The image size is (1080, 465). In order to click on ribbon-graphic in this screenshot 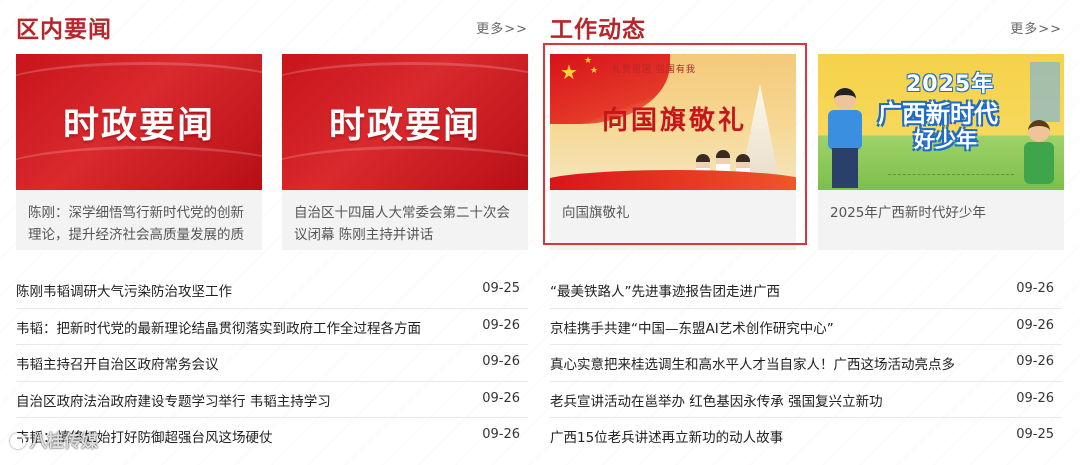, I will do `click(673, 180)`.